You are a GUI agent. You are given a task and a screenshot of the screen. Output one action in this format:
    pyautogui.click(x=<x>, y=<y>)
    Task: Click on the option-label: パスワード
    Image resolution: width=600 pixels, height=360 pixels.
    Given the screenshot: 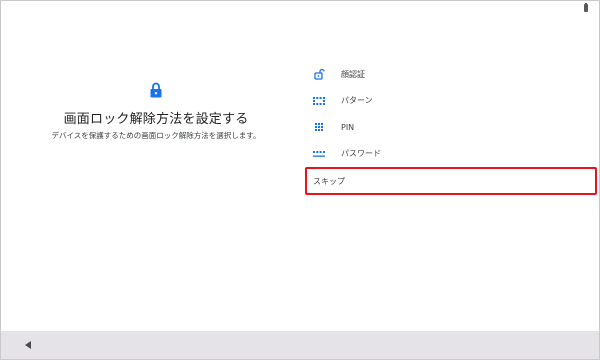 What is the action you would take?
    pyautogui.click(x=361, y=154)
    